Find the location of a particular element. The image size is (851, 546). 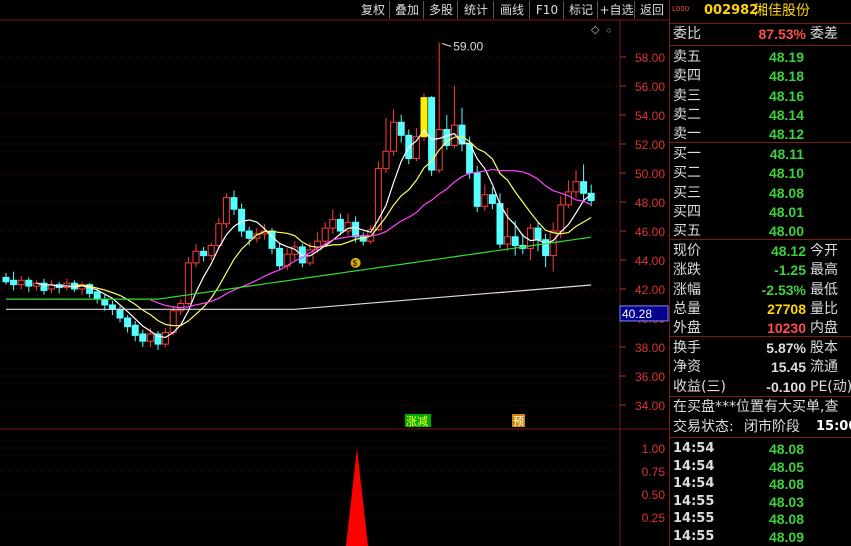

ask-row-0-value: 48.19 is located at coordinates (786, 57).